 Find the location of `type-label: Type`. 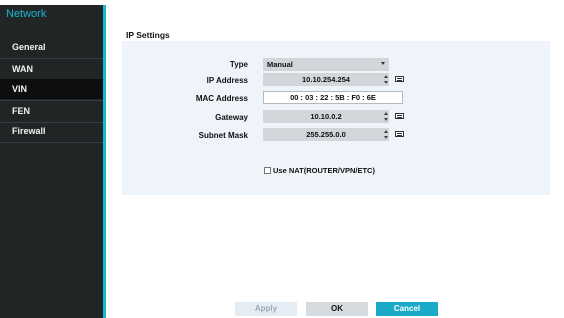

type-label: Type is located at coordinates (238, 64).